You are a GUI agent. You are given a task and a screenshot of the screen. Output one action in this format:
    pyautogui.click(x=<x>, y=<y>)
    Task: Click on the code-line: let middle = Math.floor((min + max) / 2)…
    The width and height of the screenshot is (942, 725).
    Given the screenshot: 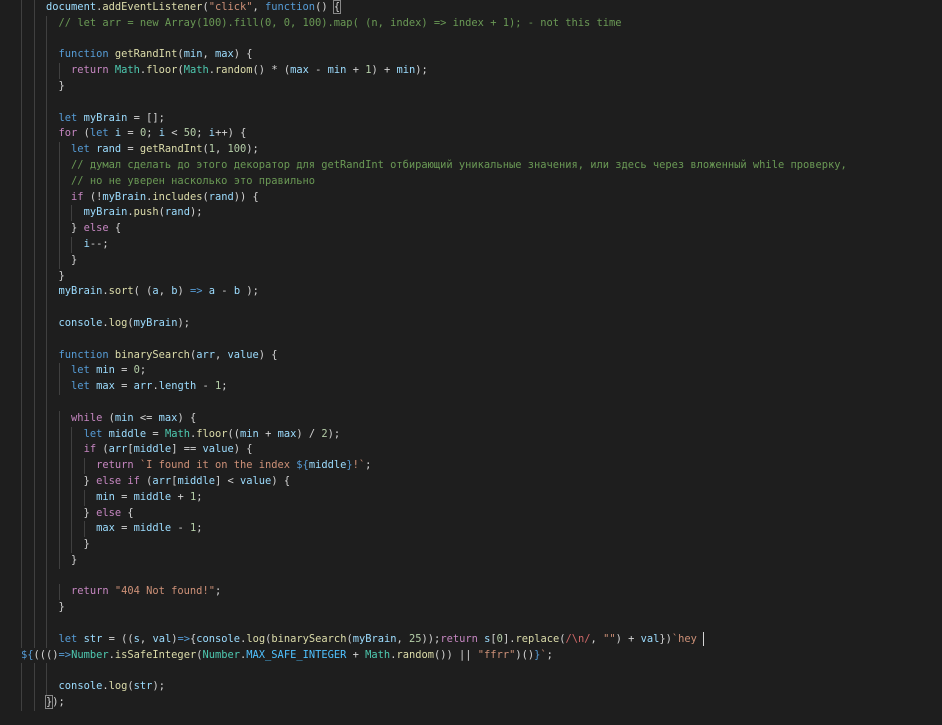 What is the action you would take?
    pyautogui.click(x=434, y=434)
    